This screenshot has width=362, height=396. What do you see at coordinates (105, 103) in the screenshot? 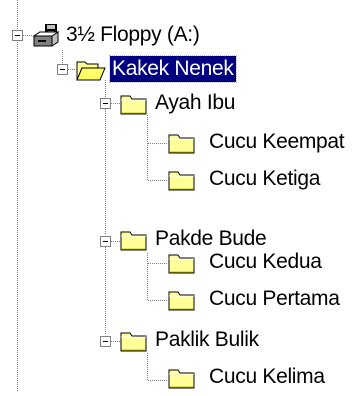
I see `collapse-toggle-ayah-ibu` at bounding box center [105, 103].